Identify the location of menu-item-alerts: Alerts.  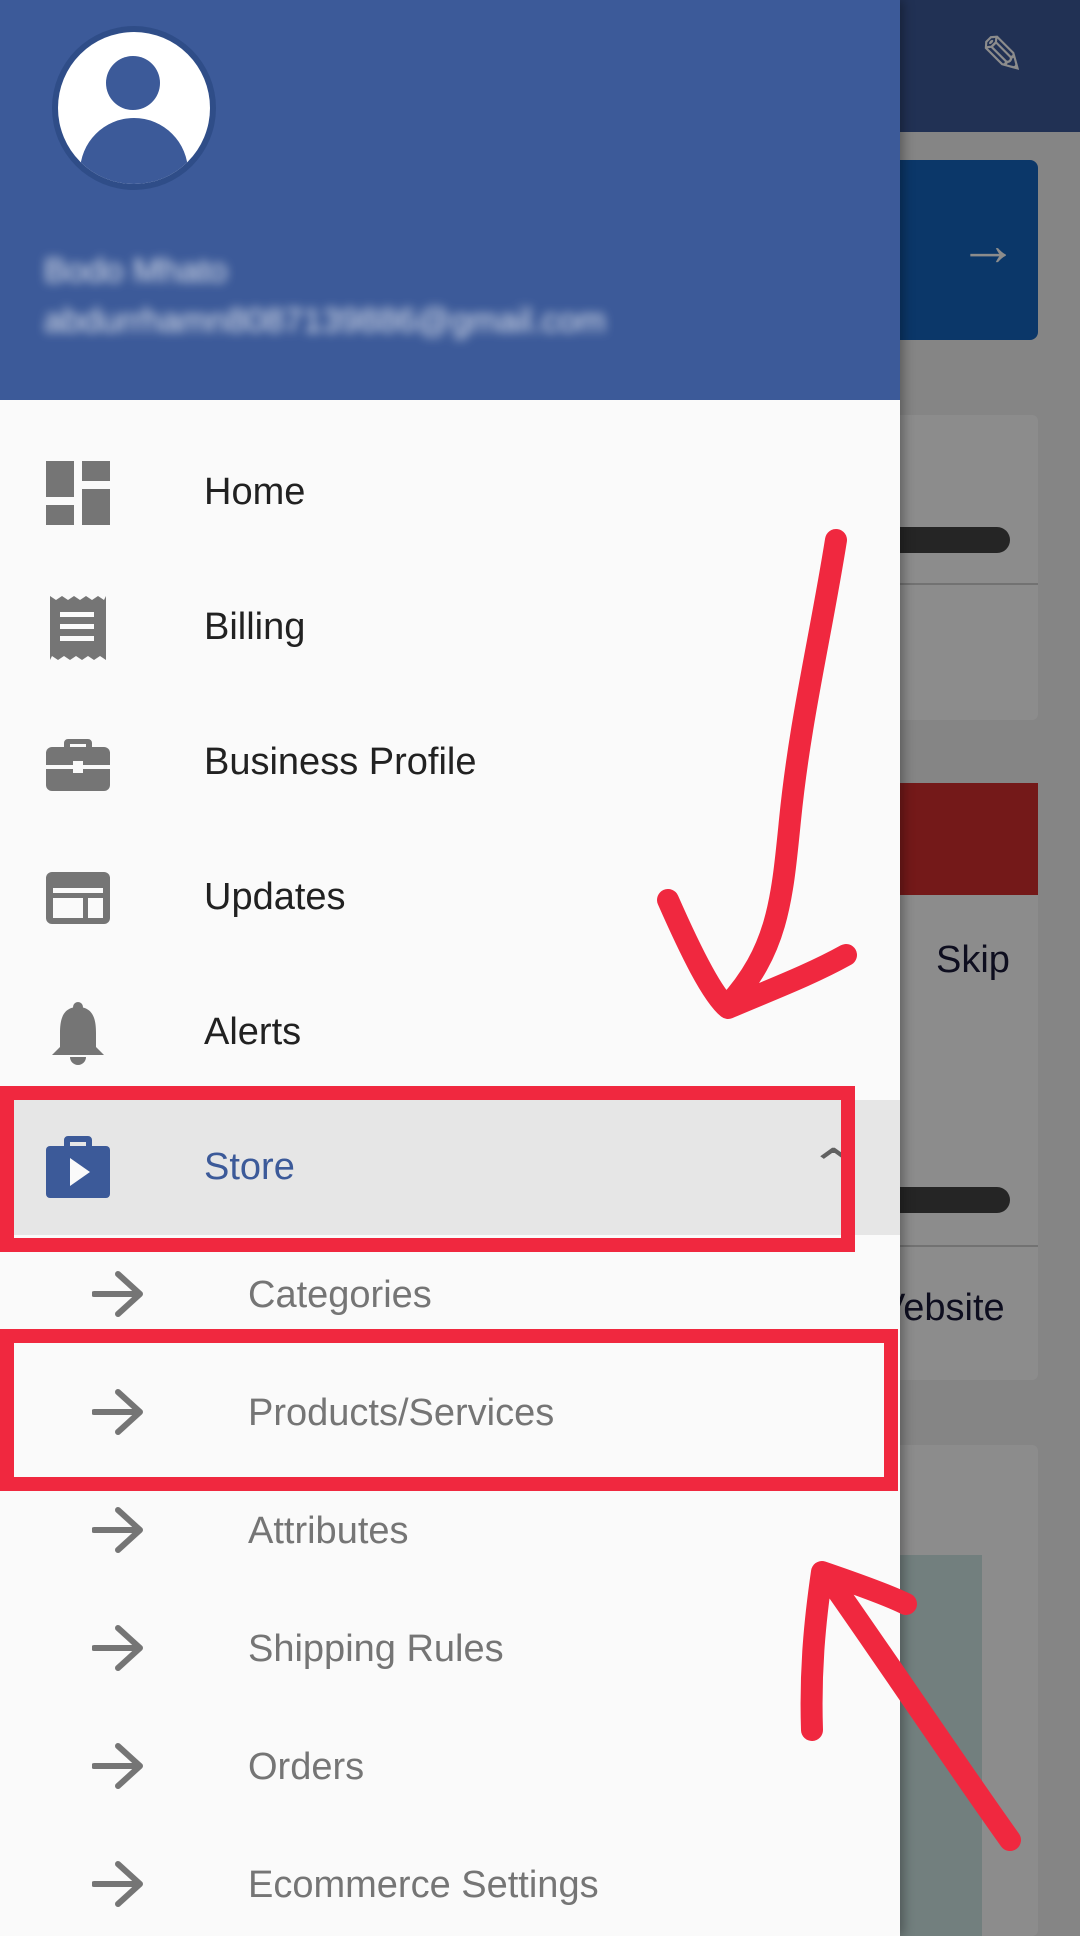
(450, 1032).